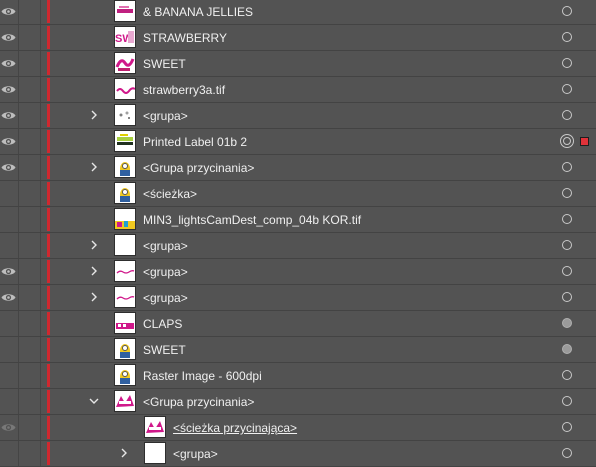 This screenshot has width=596, height=467. I want to click on layer-name: & BANANA JELLIES, so click(198, 12).